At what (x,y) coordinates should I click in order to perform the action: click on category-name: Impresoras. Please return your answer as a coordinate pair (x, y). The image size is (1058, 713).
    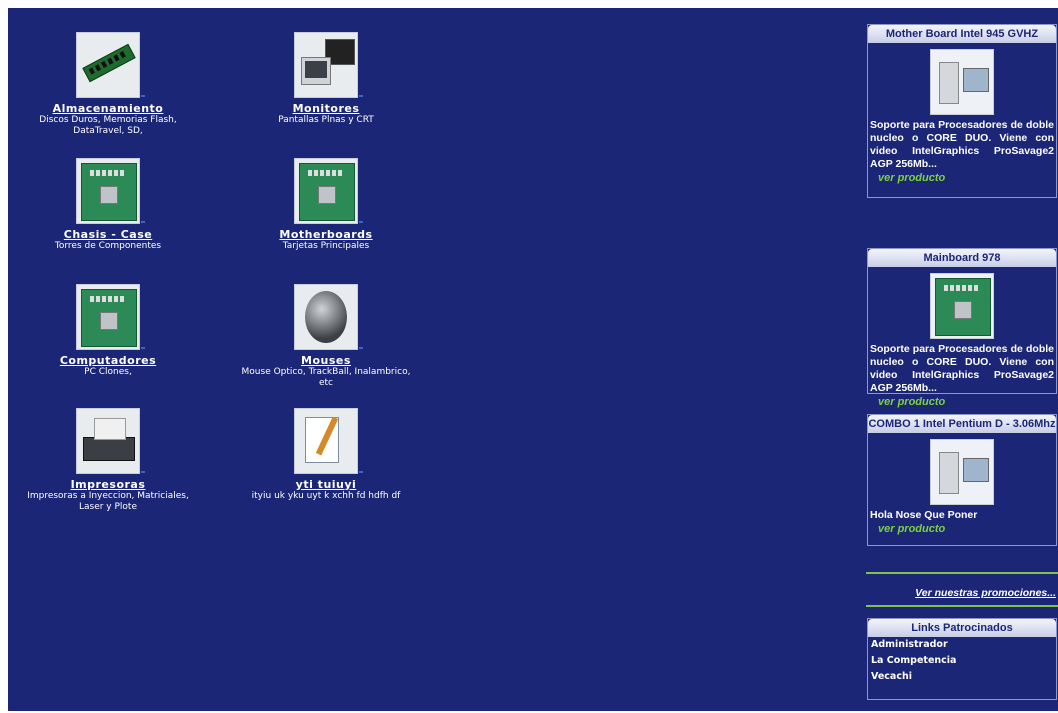
    Looking at the image, I should click on (108, 484).